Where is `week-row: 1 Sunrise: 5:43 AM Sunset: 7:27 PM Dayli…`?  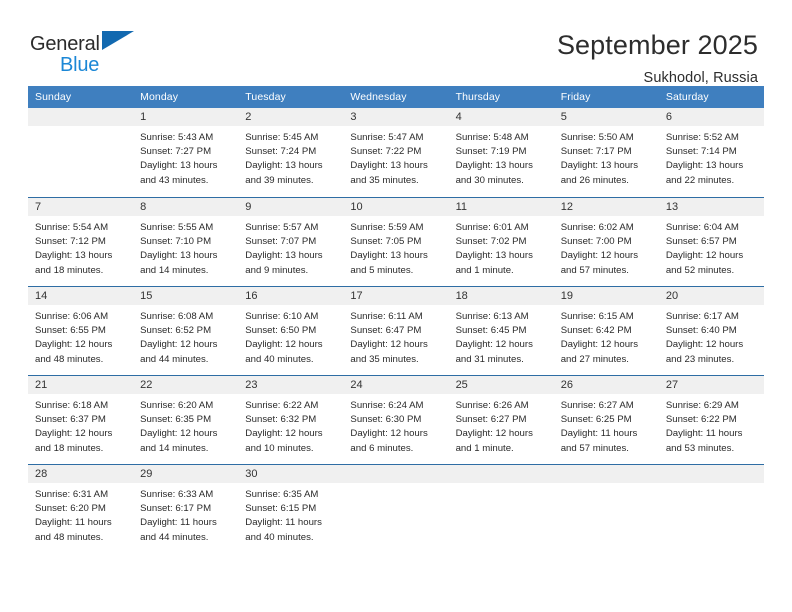
week-row: 1 Sunrise: 5:43 AM Sunset: 7:27 PM Dayli… is located at coordinates (396, 152).